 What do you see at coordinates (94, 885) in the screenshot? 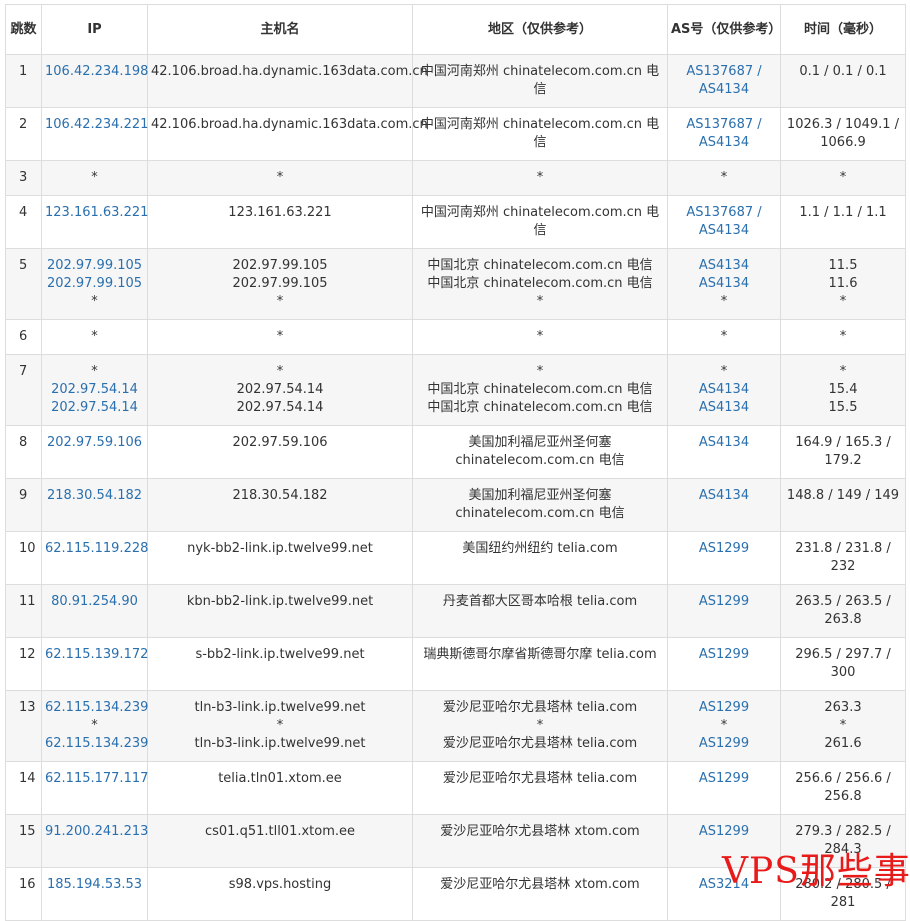
I see `ip-line-link: 185.194.53.53` at bounding box center [94, 885].